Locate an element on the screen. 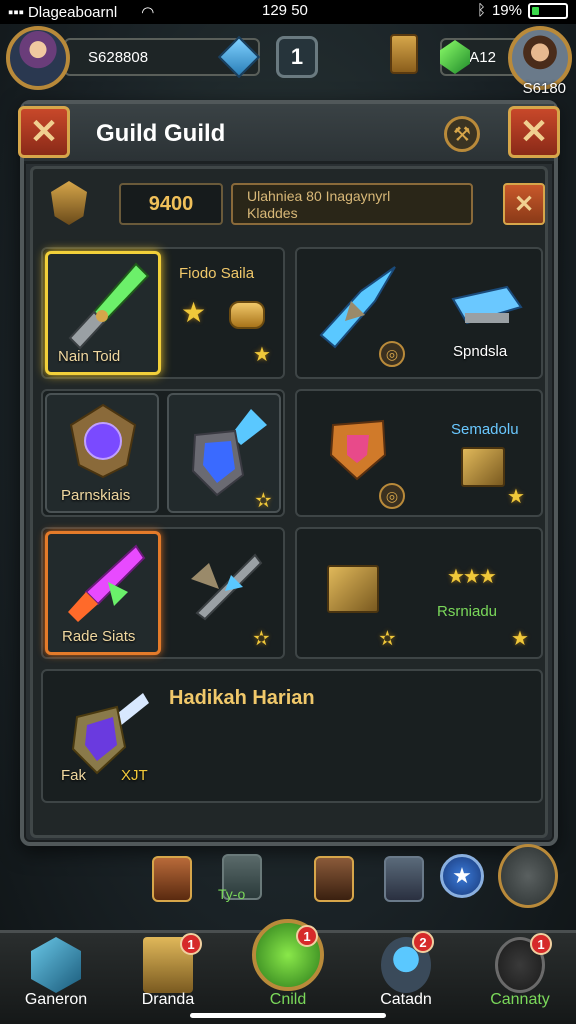 This screenshot has width=576, height=1024. item-slot-orb: Parnskiais is located at coordinates (102, 453).